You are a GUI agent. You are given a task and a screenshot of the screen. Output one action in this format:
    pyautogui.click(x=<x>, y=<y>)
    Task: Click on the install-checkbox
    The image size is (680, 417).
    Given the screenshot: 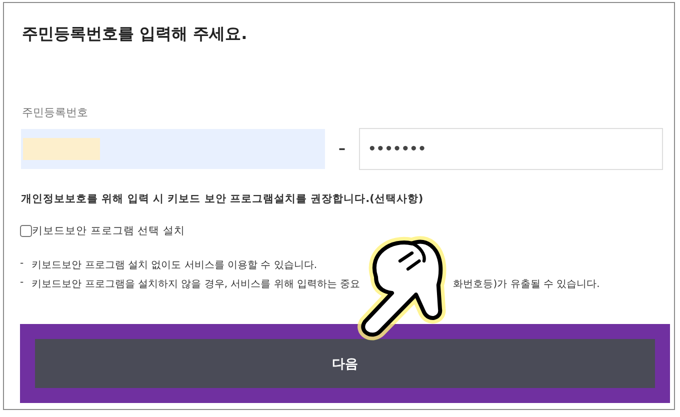 What is the action you would take?
    pyautogui.click(x=26, y=231)
    